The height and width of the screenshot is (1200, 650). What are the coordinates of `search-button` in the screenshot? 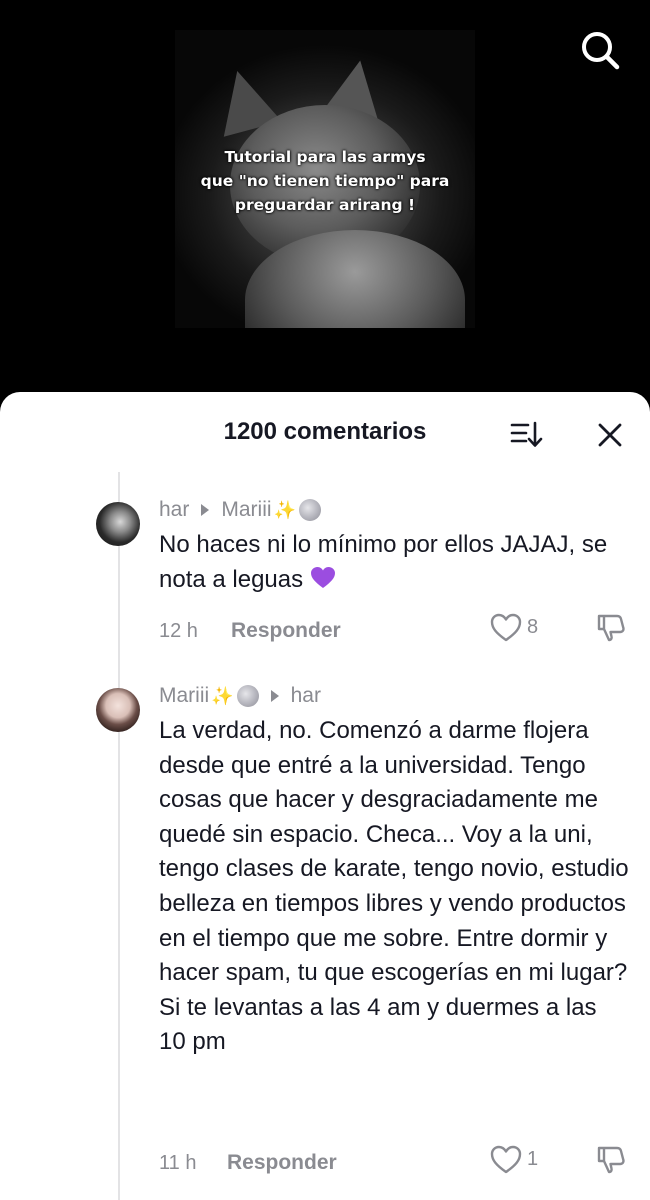 It's located at (600, 50).